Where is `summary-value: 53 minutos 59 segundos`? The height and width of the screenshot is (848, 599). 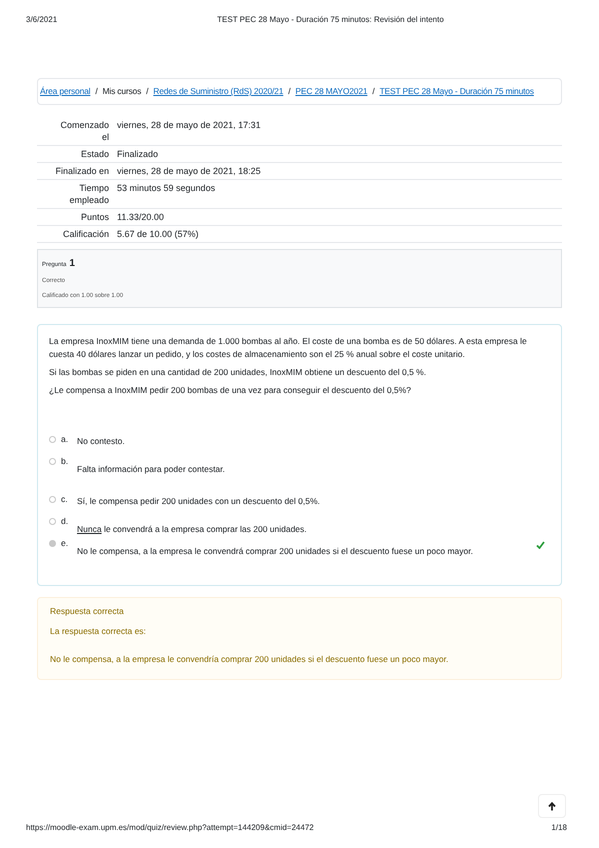 summary-value: 53 minutos 59 segundos is located at coordinates (166, 188).